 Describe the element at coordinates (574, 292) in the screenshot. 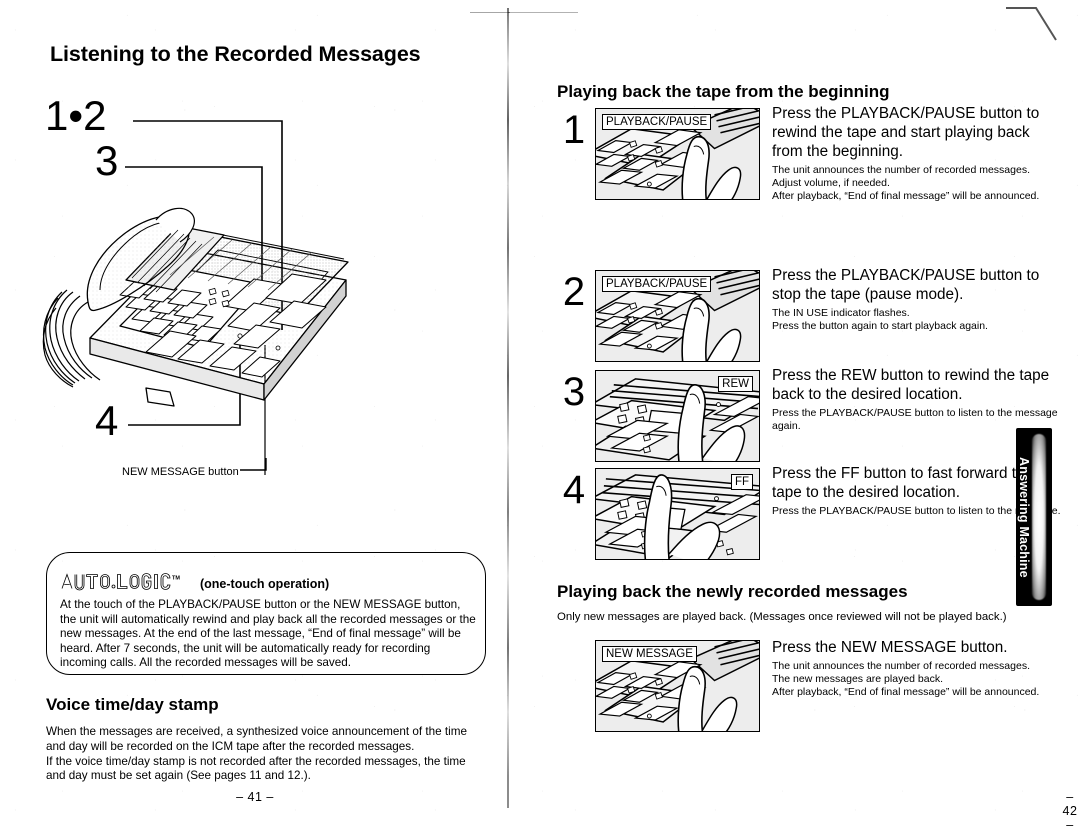

I see `step-2-number: 2` at that location.